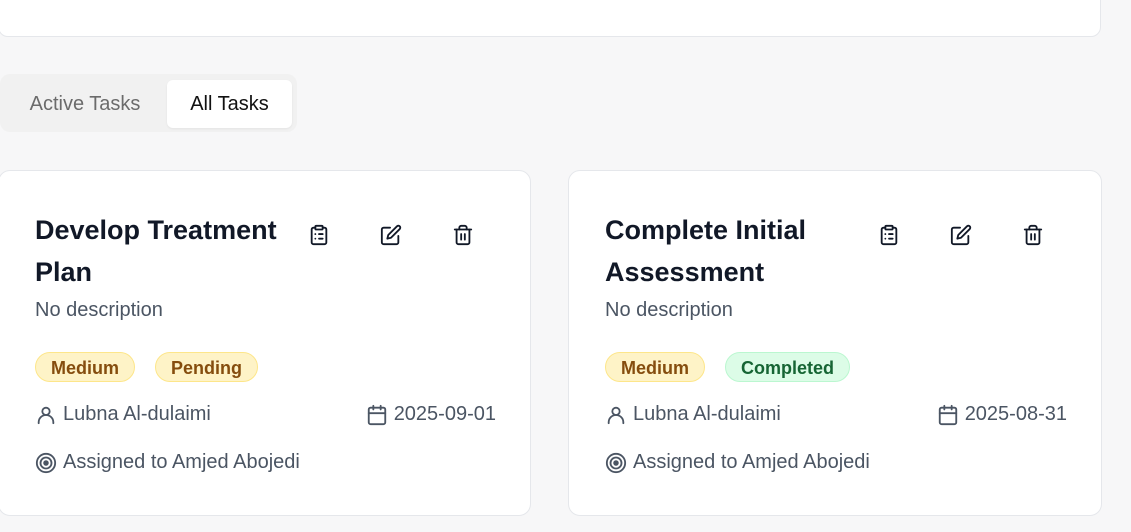 The height and width of the screenshot is (532, 1131). Describe the element at coordinates (207, 367) in the screenshot. I see `status-badge: Pending` at that location.